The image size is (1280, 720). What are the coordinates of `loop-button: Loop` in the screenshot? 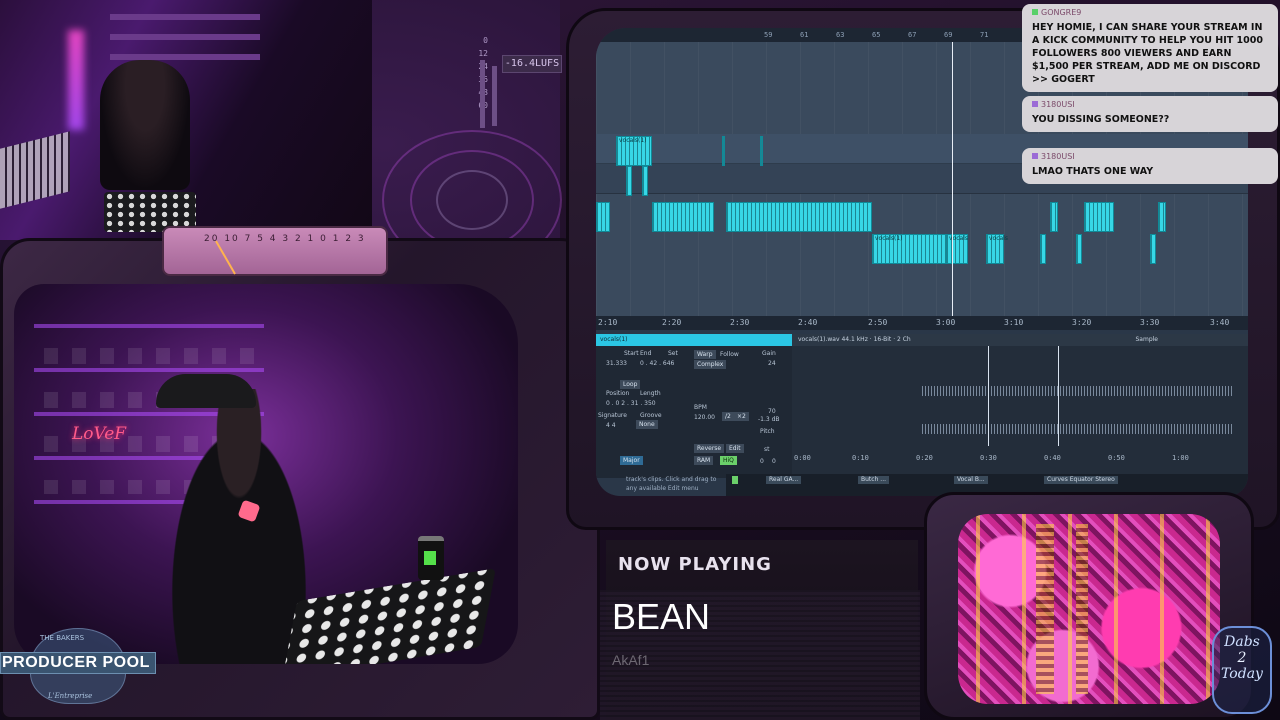 It's located at (630, 384).